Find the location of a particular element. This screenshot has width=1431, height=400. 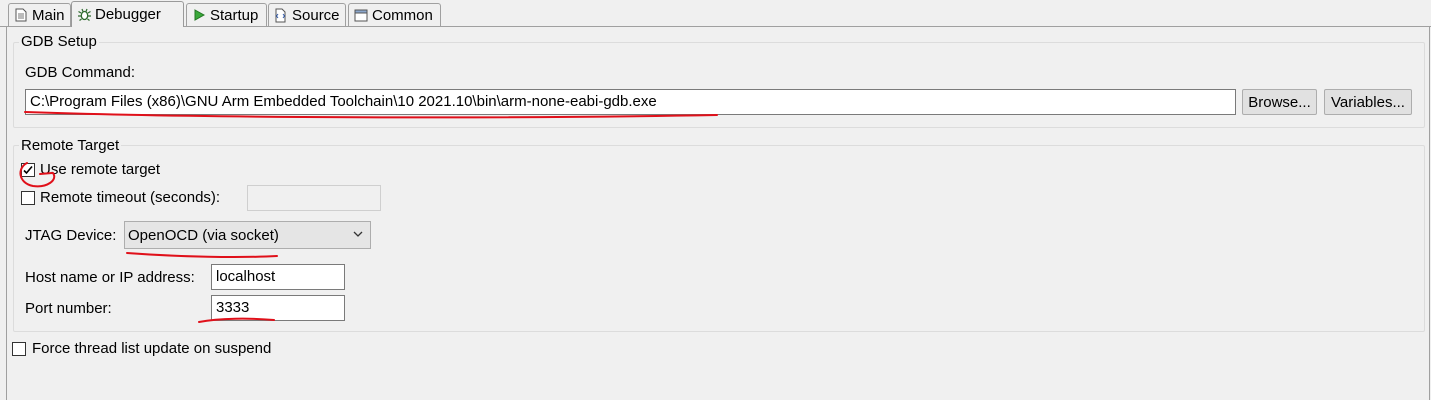

tab-label: Common is located at coordinates (402, 15).